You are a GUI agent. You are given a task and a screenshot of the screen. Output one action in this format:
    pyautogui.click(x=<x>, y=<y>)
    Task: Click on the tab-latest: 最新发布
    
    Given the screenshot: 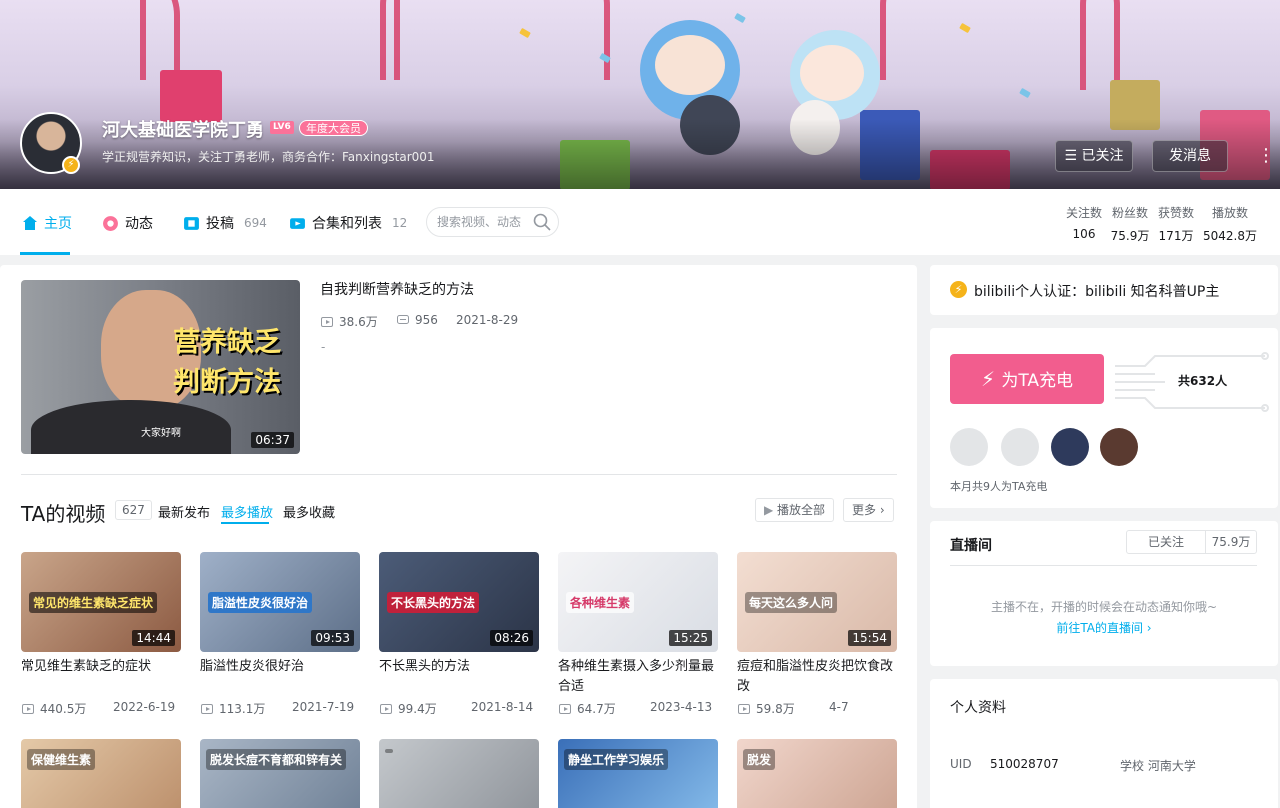 What is the action you would take?
    pyautogui.click(x=184, y=511)
    